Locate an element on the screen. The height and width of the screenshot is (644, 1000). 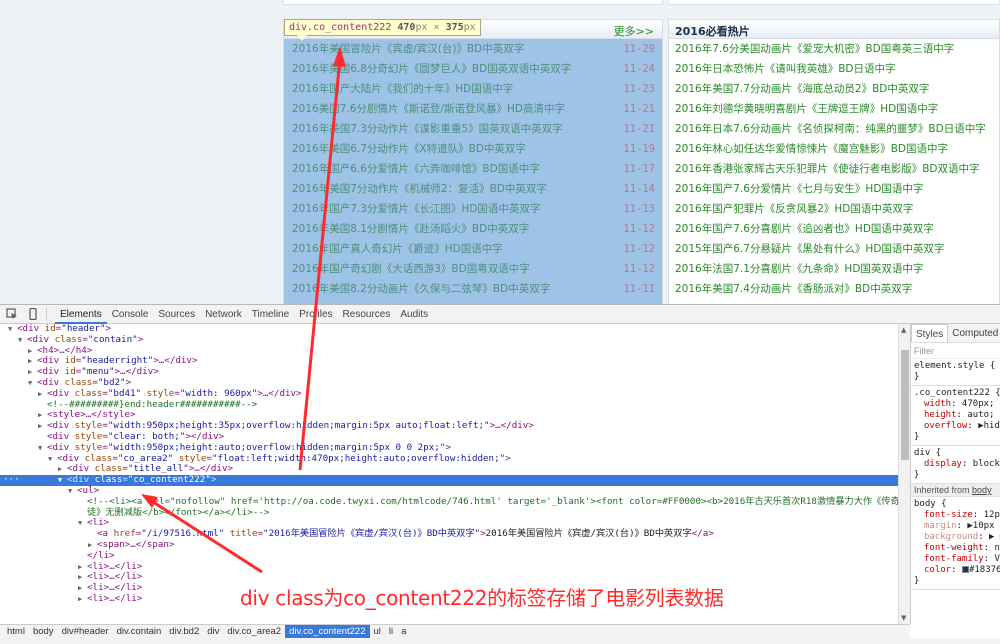
breadcrumb-item: div#header is located at coordinates (85, 631).